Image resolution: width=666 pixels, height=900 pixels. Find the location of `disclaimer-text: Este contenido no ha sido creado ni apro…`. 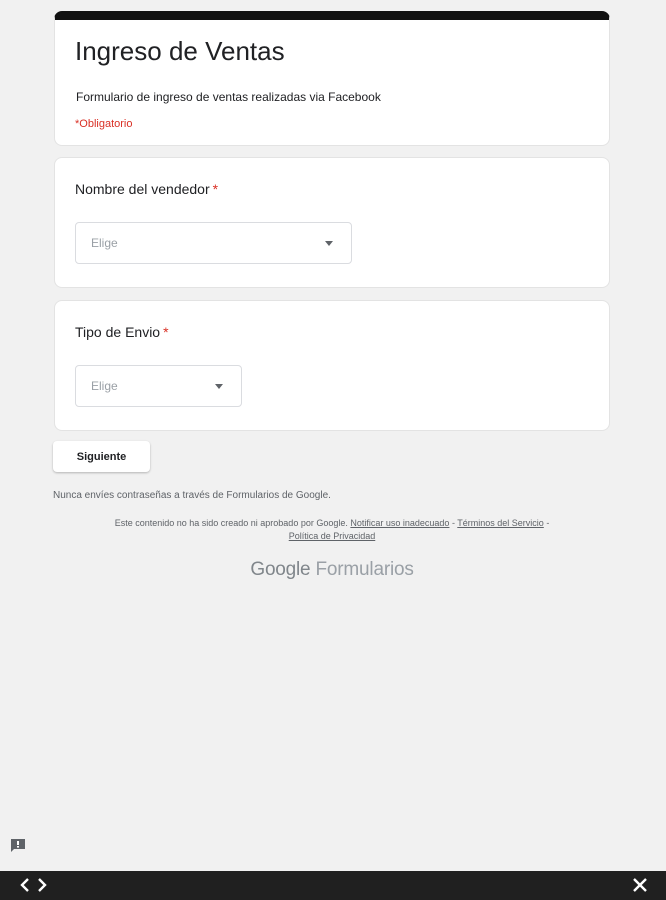

disclaimer-text: Este contenido no ha sido creado ni apro… is located at coordinates (231, 523).